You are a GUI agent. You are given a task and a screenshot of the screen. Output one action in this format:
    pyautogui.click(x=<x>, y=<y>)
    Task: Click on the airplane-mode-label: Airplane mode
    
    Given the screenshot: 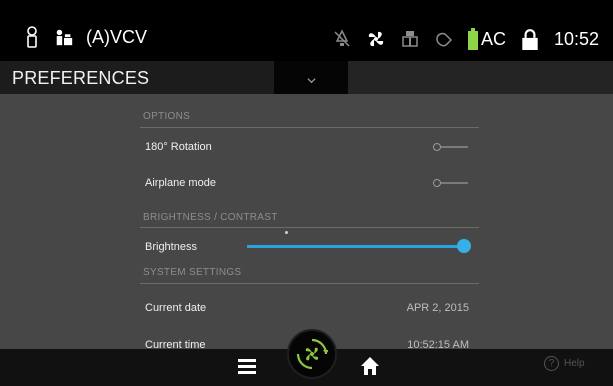 What is the action you would take?
    pyautogui.click(x=180, y=183)
    